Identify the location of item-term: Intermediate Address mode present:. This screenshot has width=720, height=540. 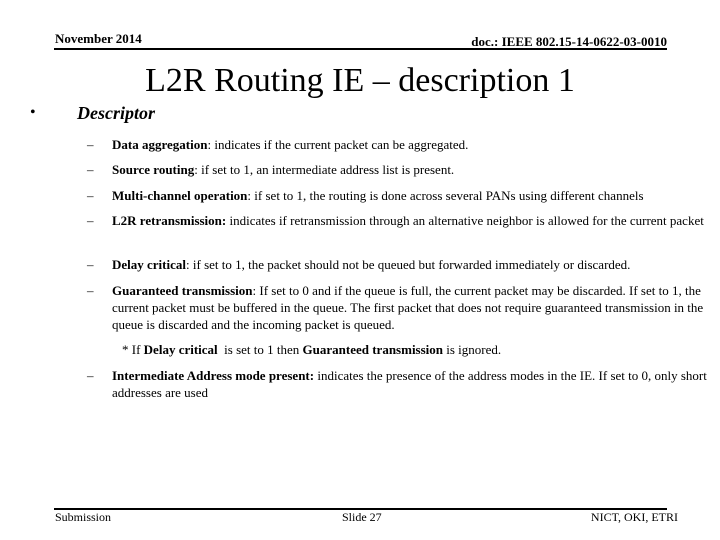
(213, 375).